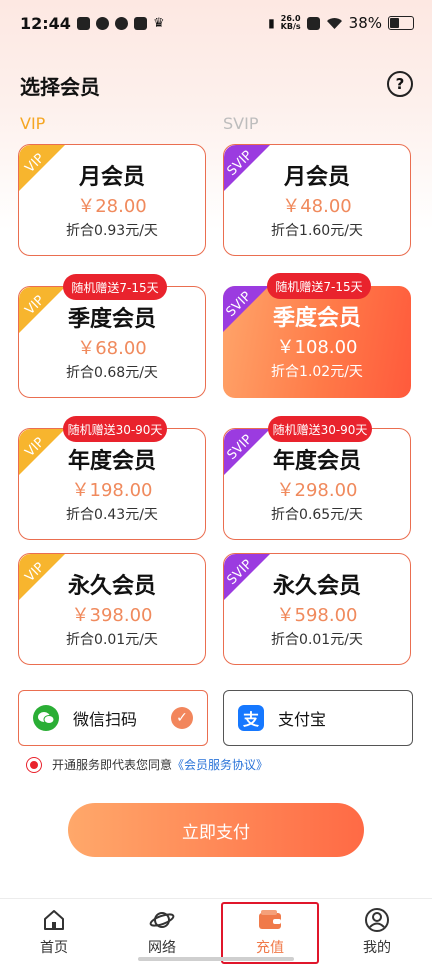 The height and width of the screenshot is (965, 432). I want to click on plan-daily-rate: 折合1.60元/天, so click(317, 231).